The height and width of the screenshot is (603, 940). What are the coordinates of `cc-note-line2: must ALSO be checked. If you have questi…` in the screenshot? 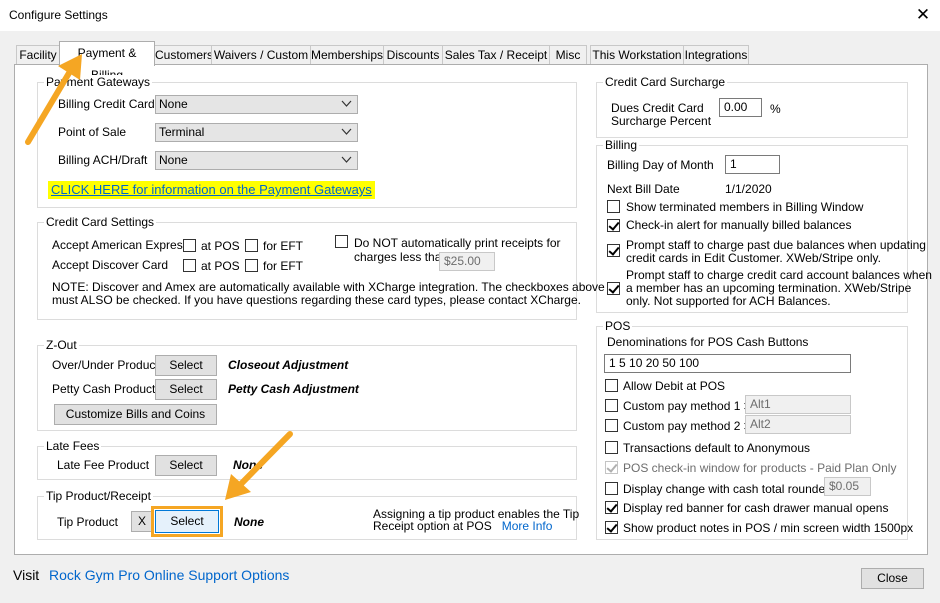 It's located at (316, 300).